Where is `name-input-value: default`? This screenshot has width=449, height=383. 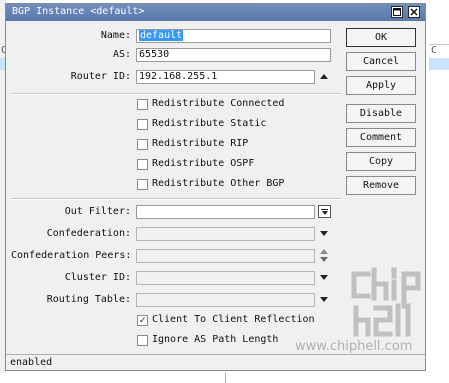 name-input-value: default is located at coordinates (161, 35).